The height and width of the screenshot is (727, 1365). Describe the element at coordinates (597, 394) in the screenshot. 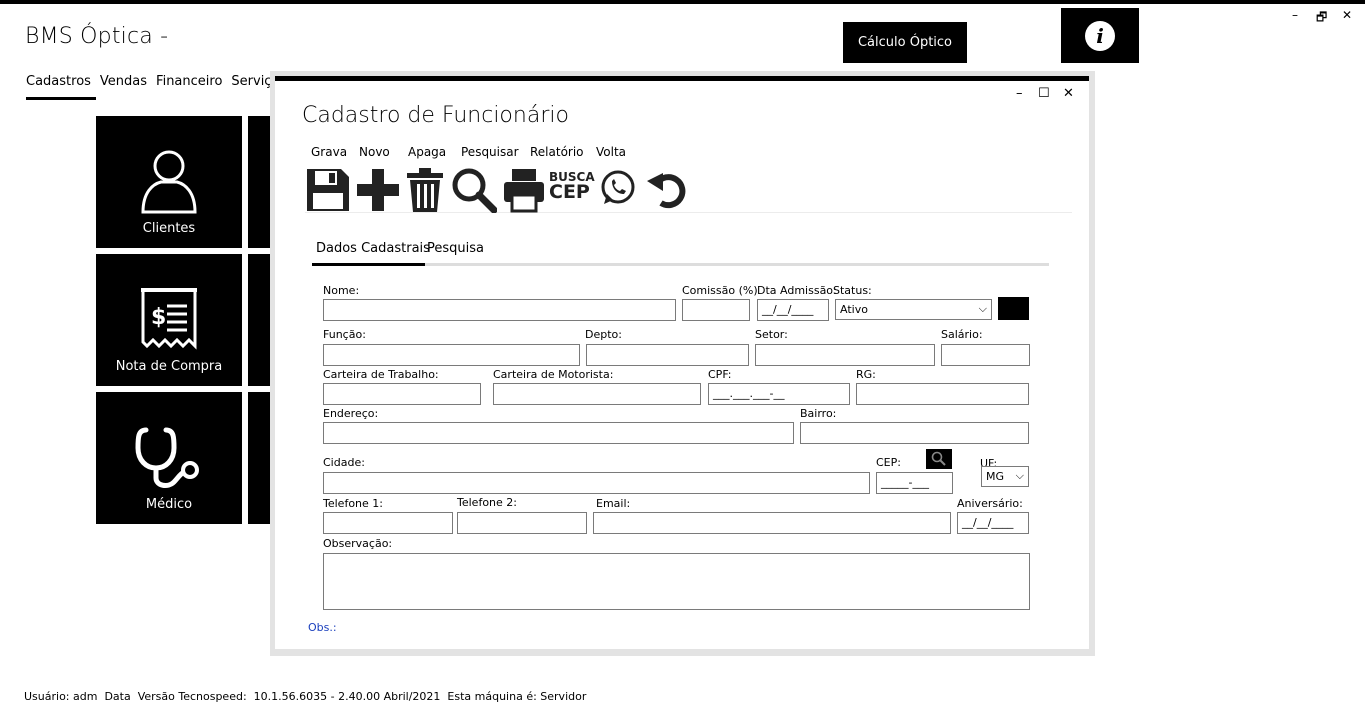

I see `carteira-motorista-field` at that location.